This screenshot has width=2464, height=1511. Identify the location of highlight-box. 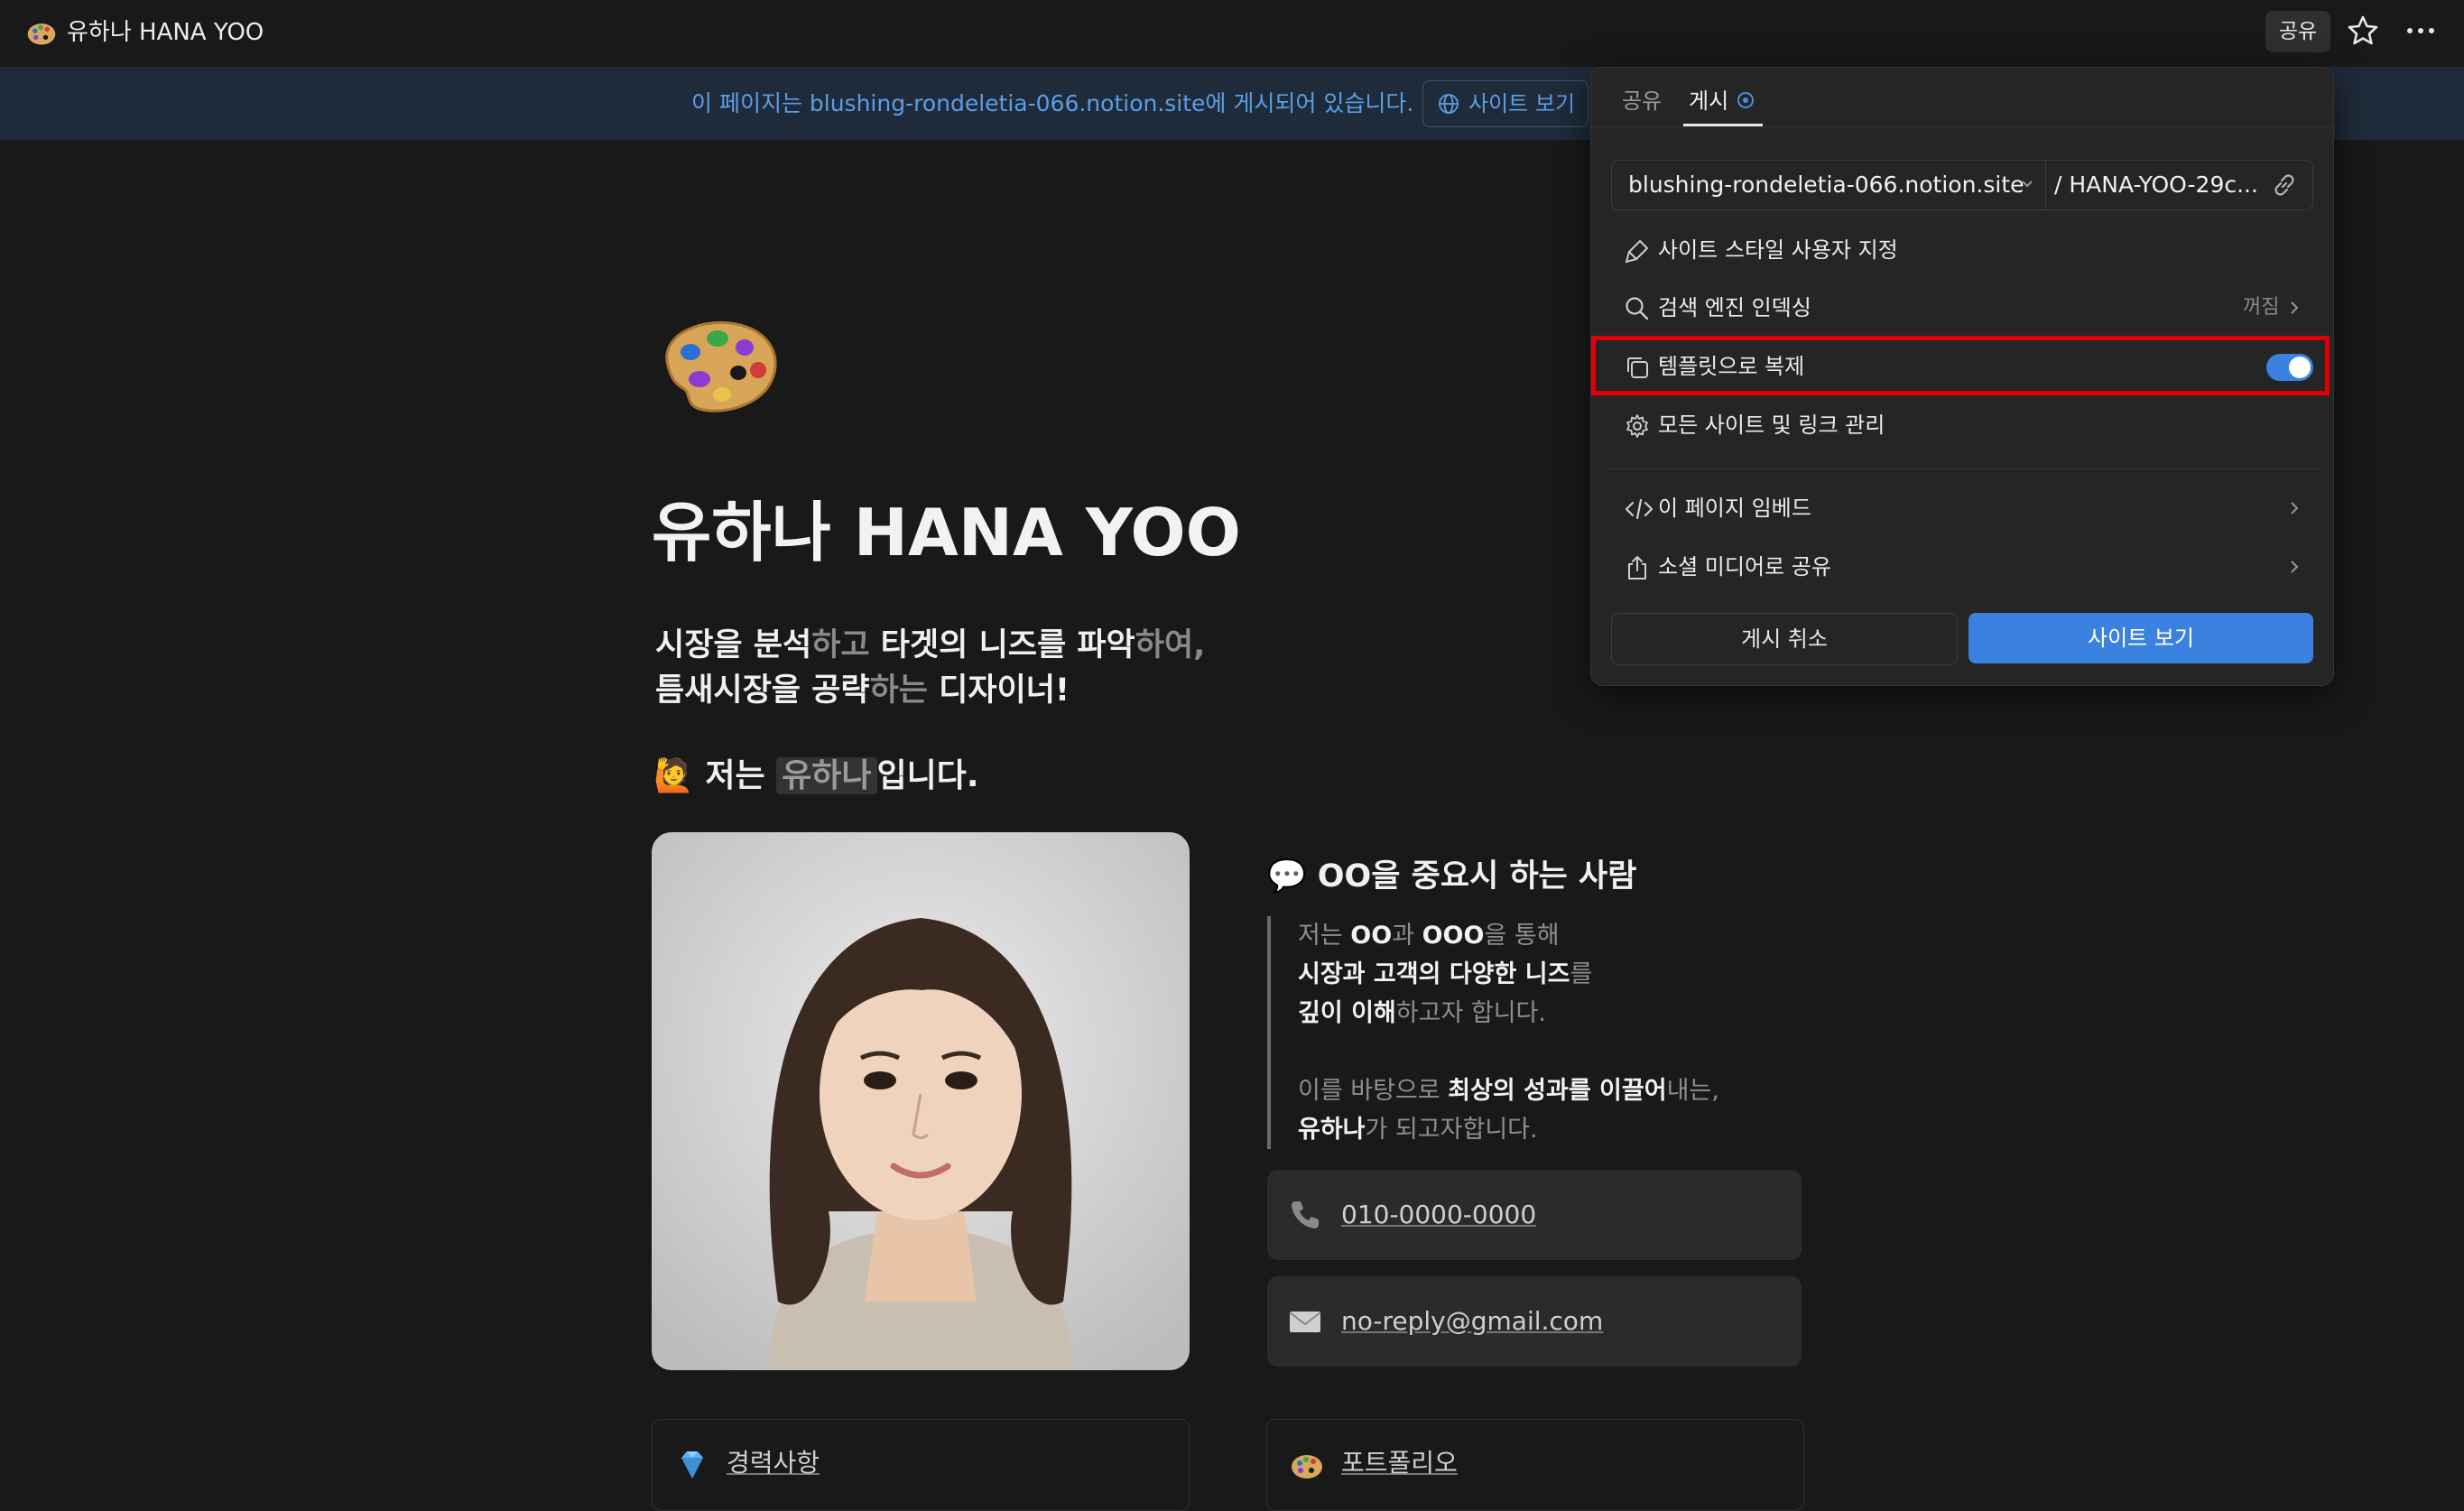
(1961, 366).